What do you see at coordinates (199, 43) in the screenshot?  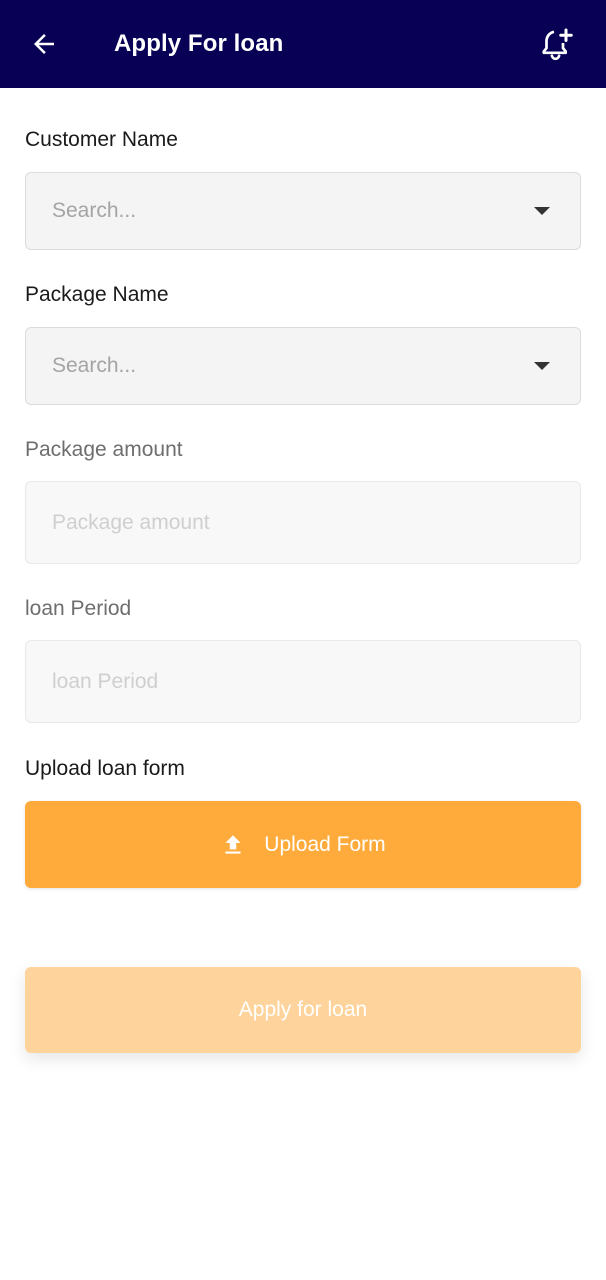 I see `page-title: Apply For loan` at bounding box center [199, 43].